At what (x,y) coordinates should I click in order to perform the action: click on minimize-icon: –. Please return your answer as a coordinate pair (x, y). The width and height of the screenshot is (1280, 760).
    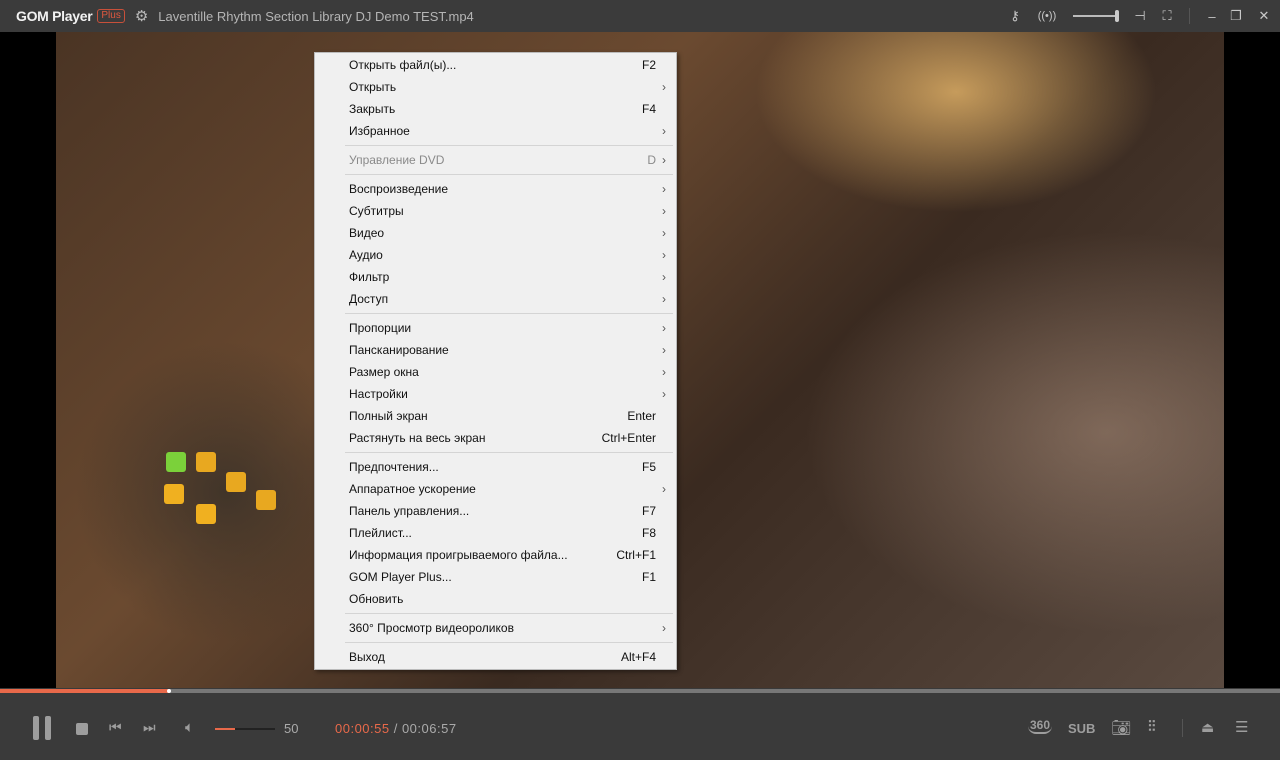
    Looking at the image, I should click on (1212, 16).